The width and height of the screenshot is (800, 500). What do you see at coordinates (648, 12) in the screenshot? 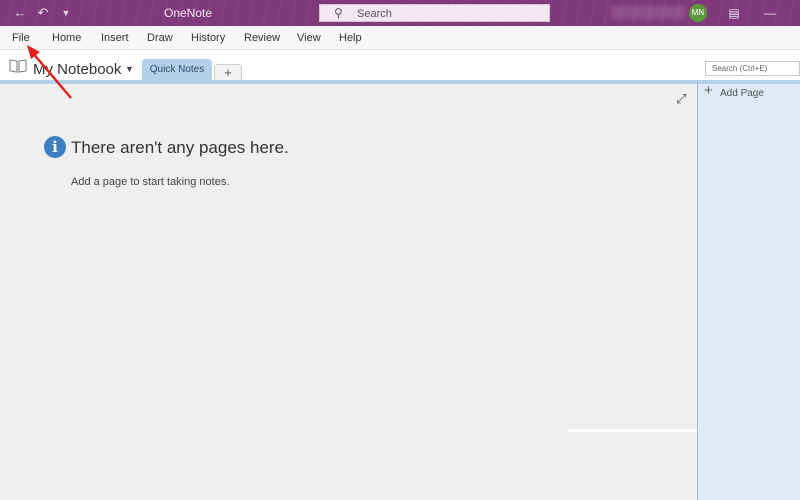
I see `account-name-redacted` at bounding box center [648, 12].